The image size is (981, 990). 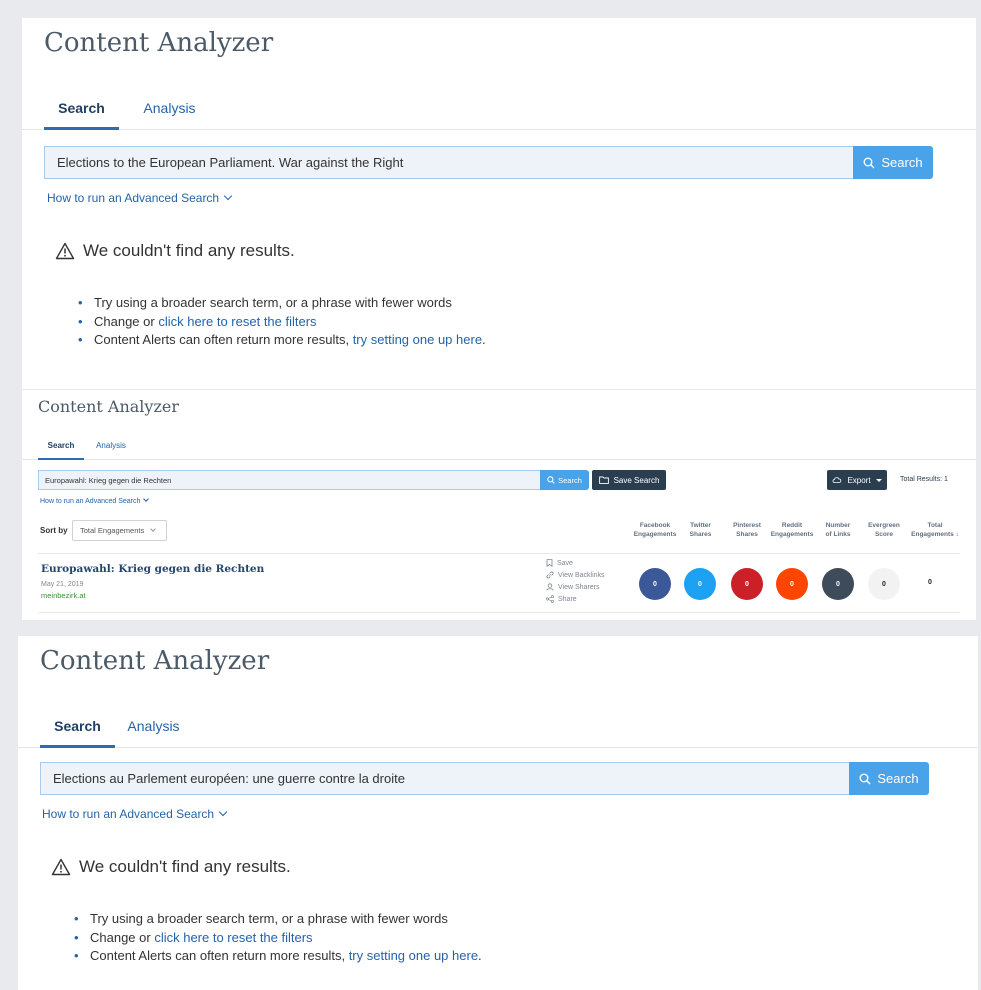 What do you see at coordinates (792, 530) in the screenshot?
I see `column-header-reddit: Reddit Engagements` at bounding box center [792, 530].